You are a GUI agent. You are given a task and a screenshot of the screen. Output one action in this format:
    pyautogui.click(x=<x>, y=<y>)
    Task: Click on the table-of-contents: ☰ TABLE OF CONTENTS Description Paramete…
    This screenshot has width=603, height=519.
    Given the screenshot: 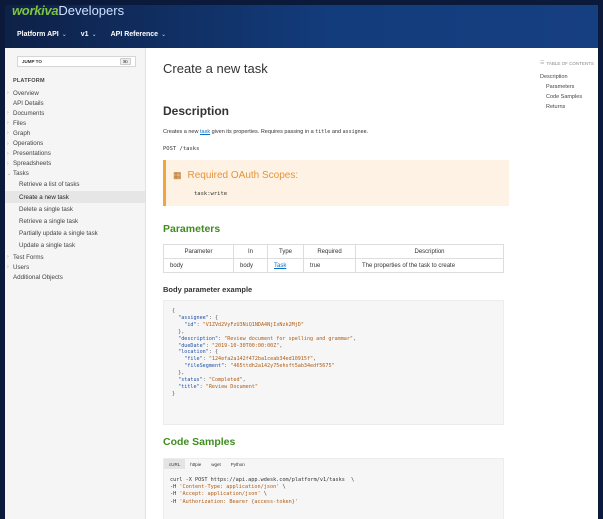 What is the action you would take?
    pyautogui.click(x=569, y=87)
    